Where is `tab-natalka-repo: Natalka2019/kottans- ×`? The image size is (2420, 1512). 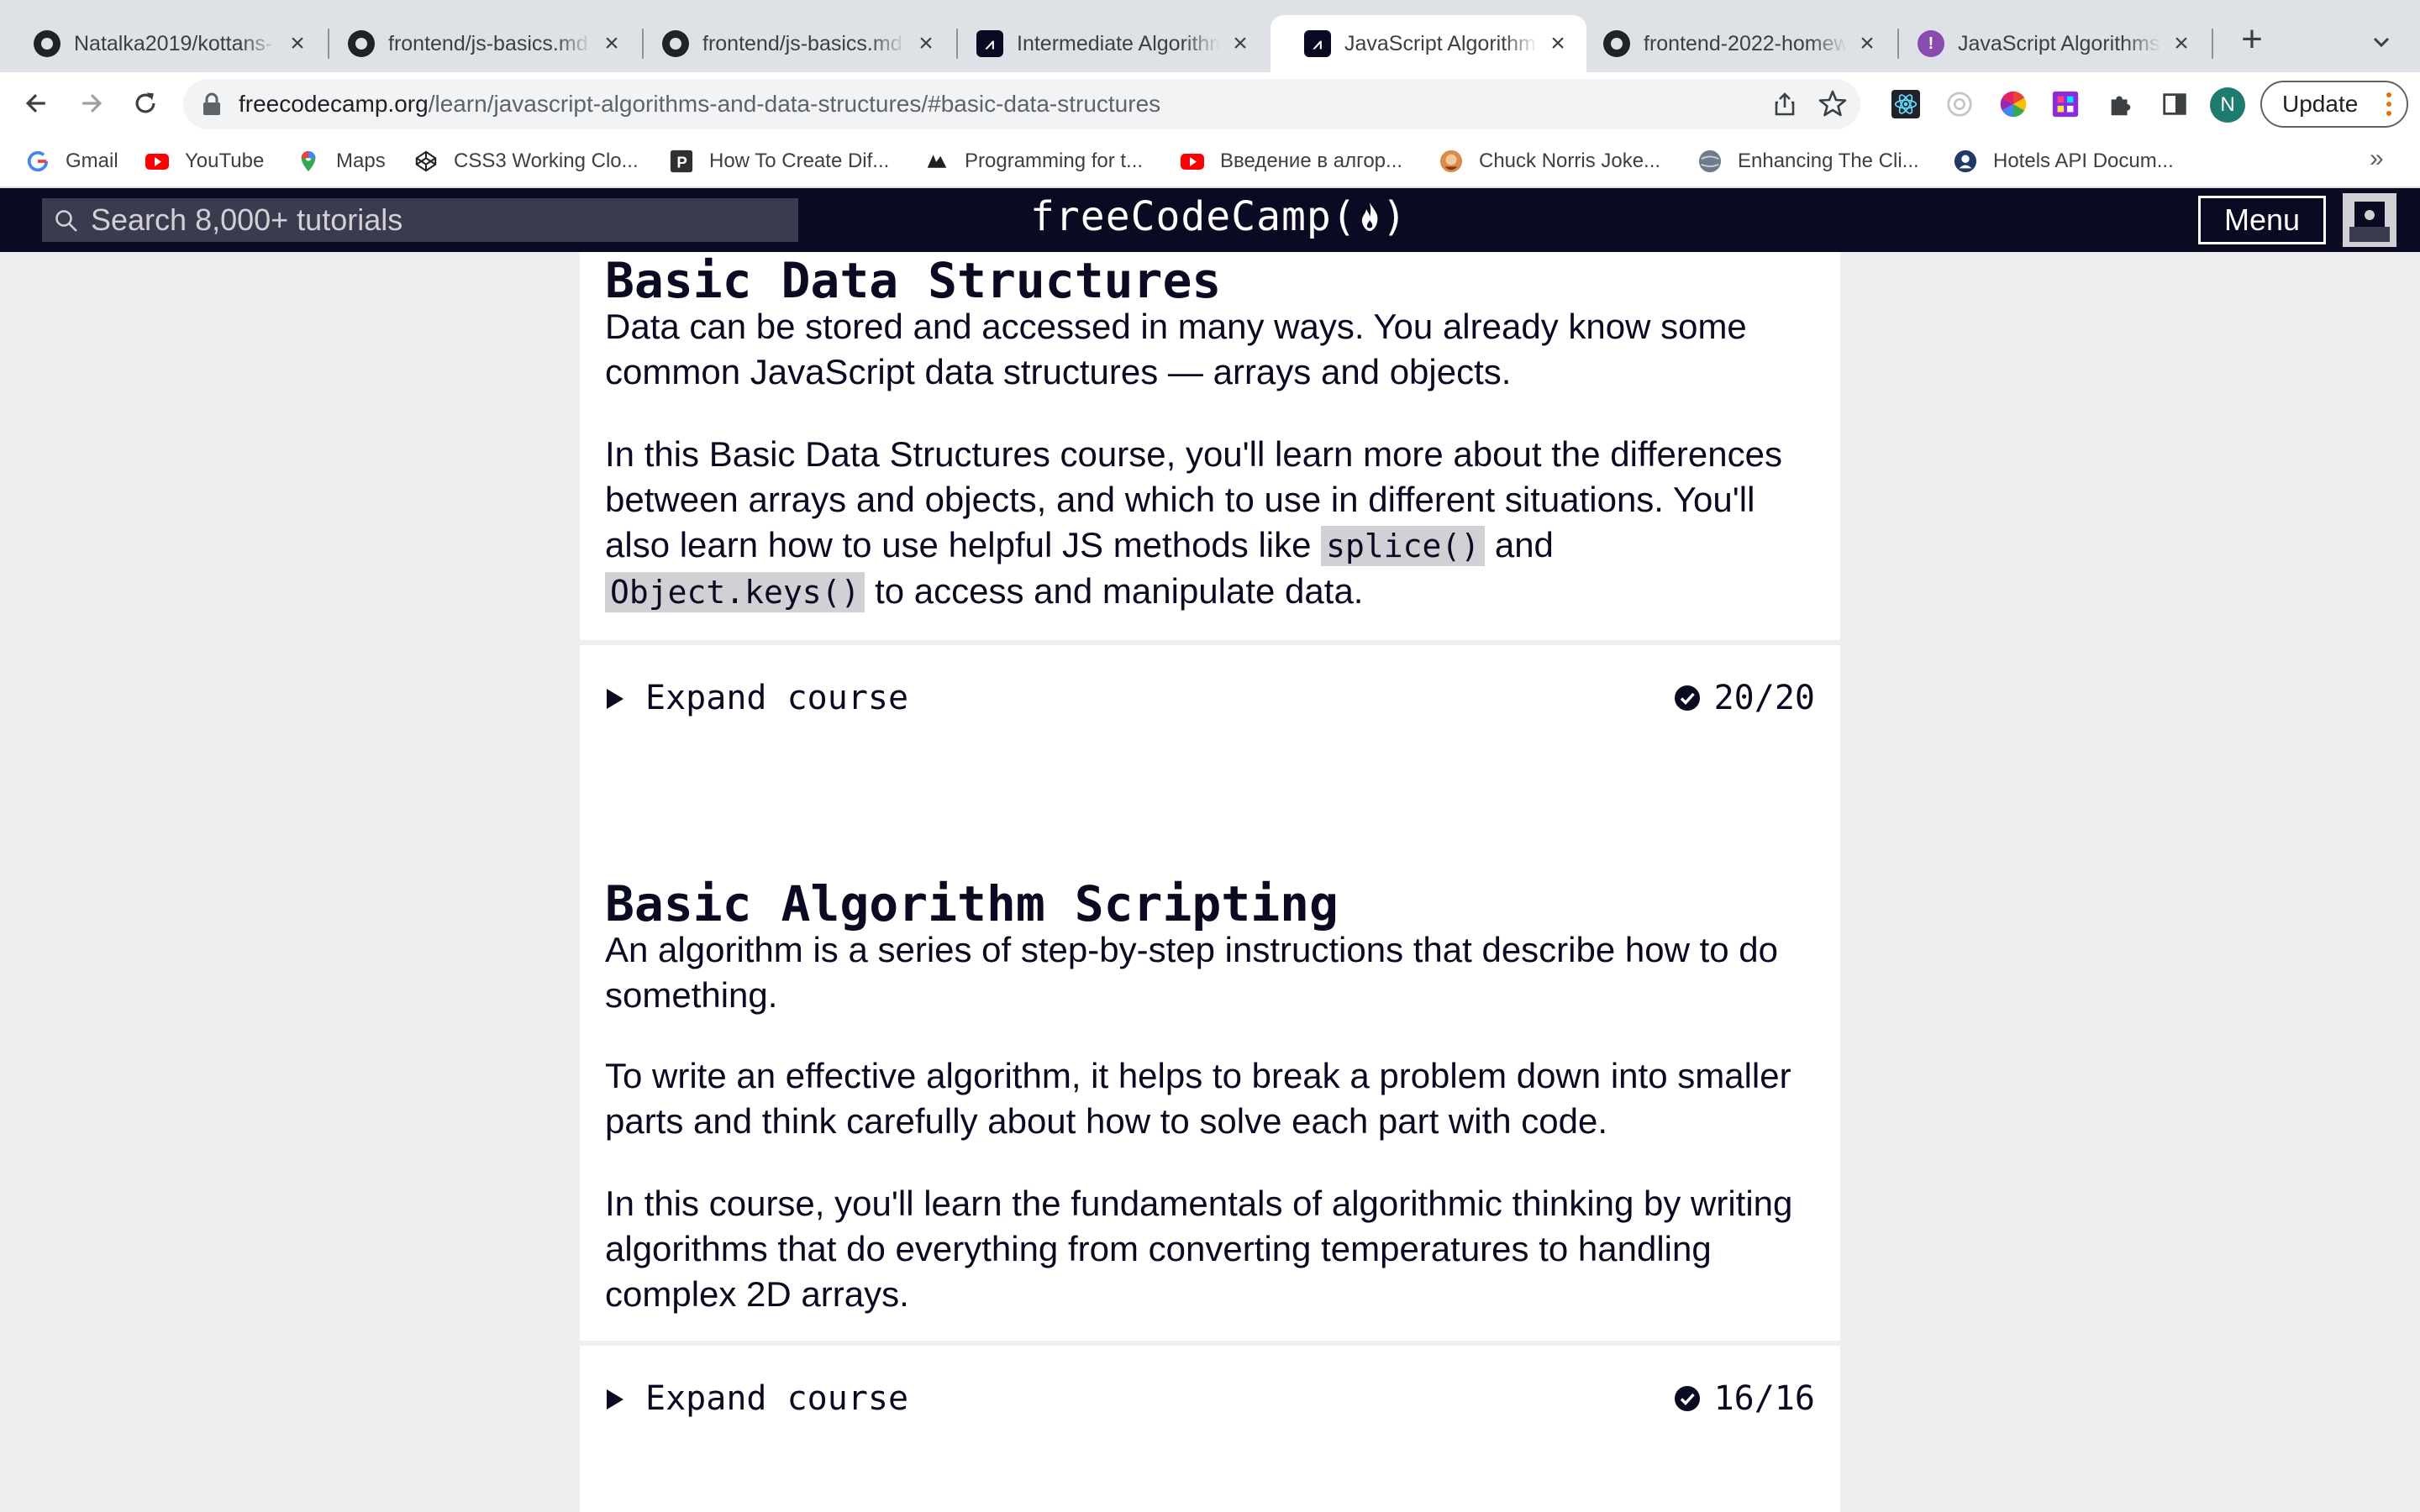
tab-natalka-repo: Natalka2019/kottans- × is located at coordinates (163, 43).